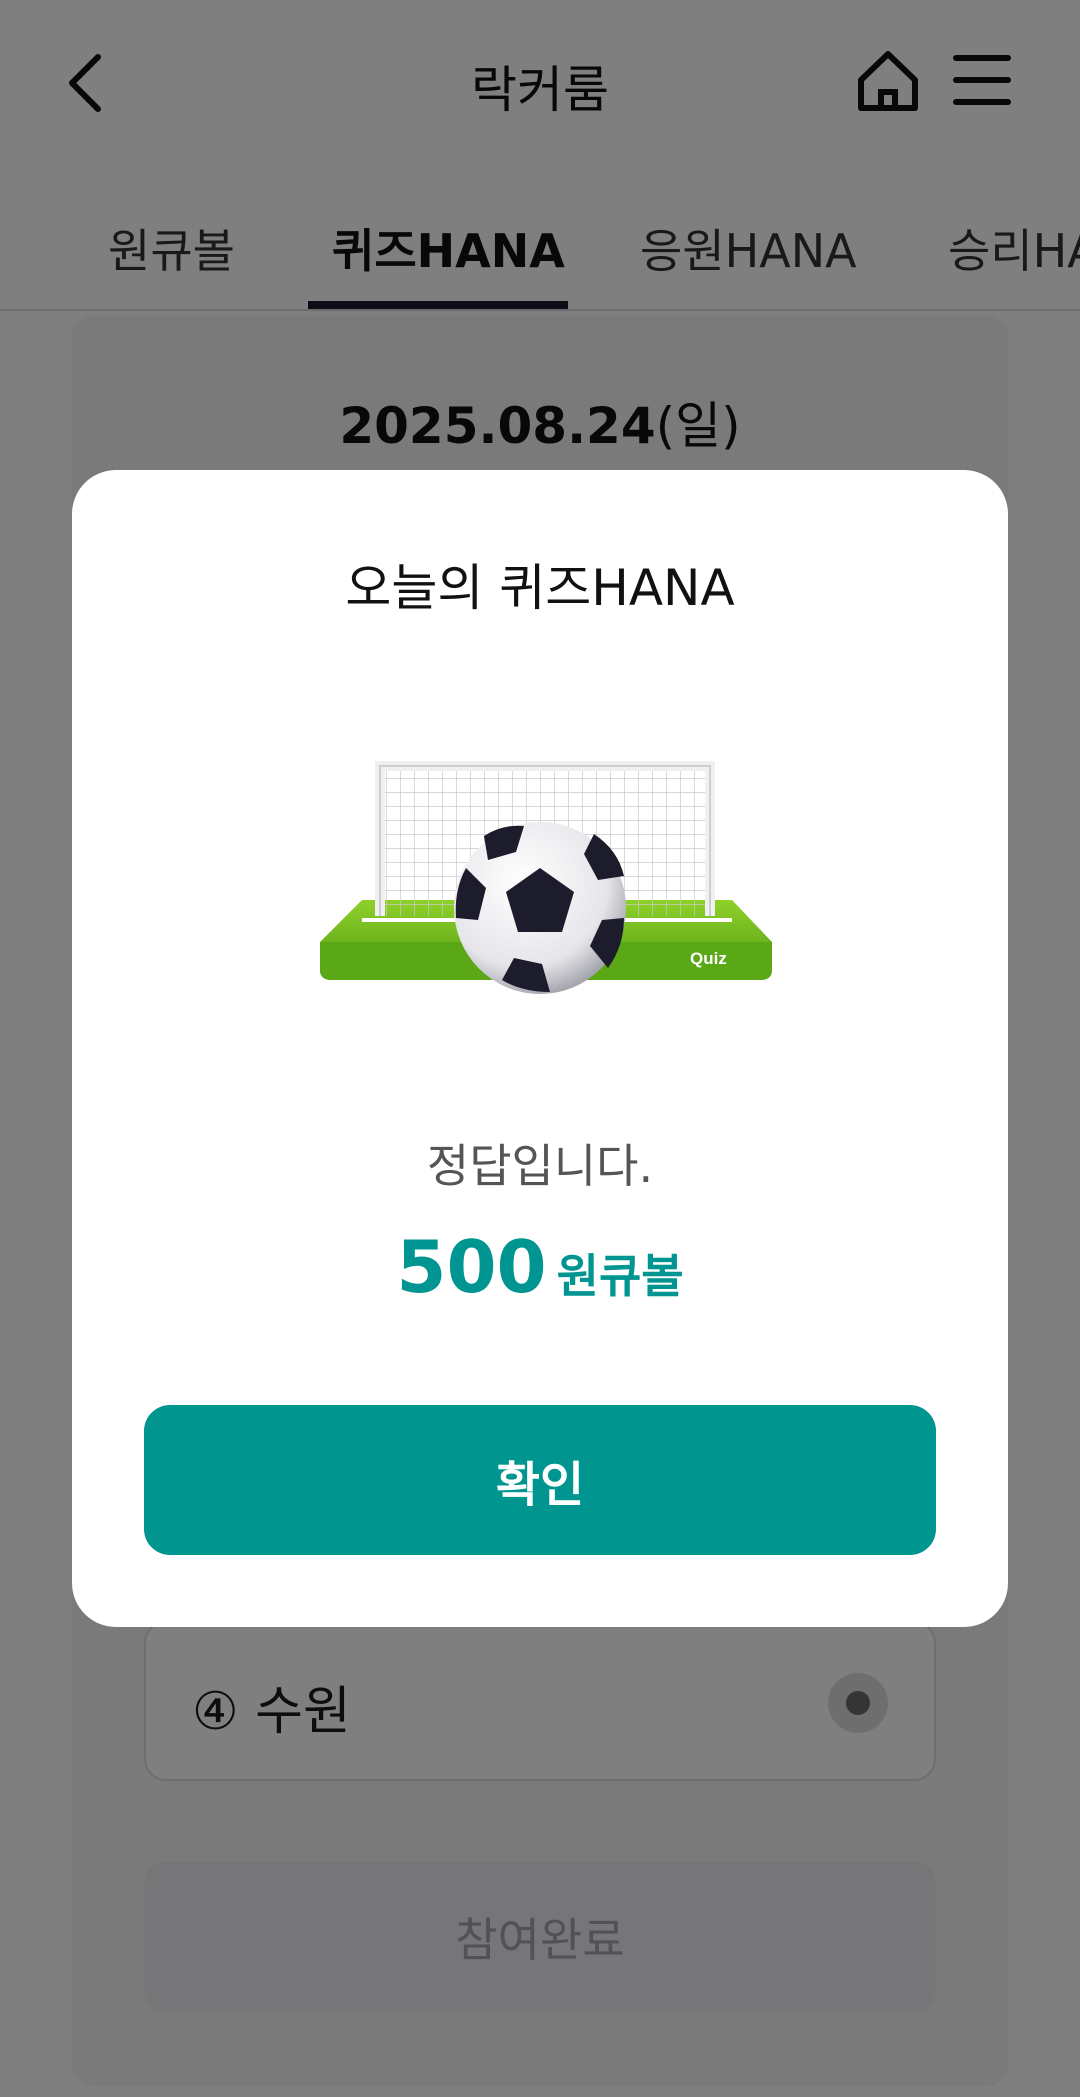  I want to click on confirm-button: 확인, so click(540, 1480).